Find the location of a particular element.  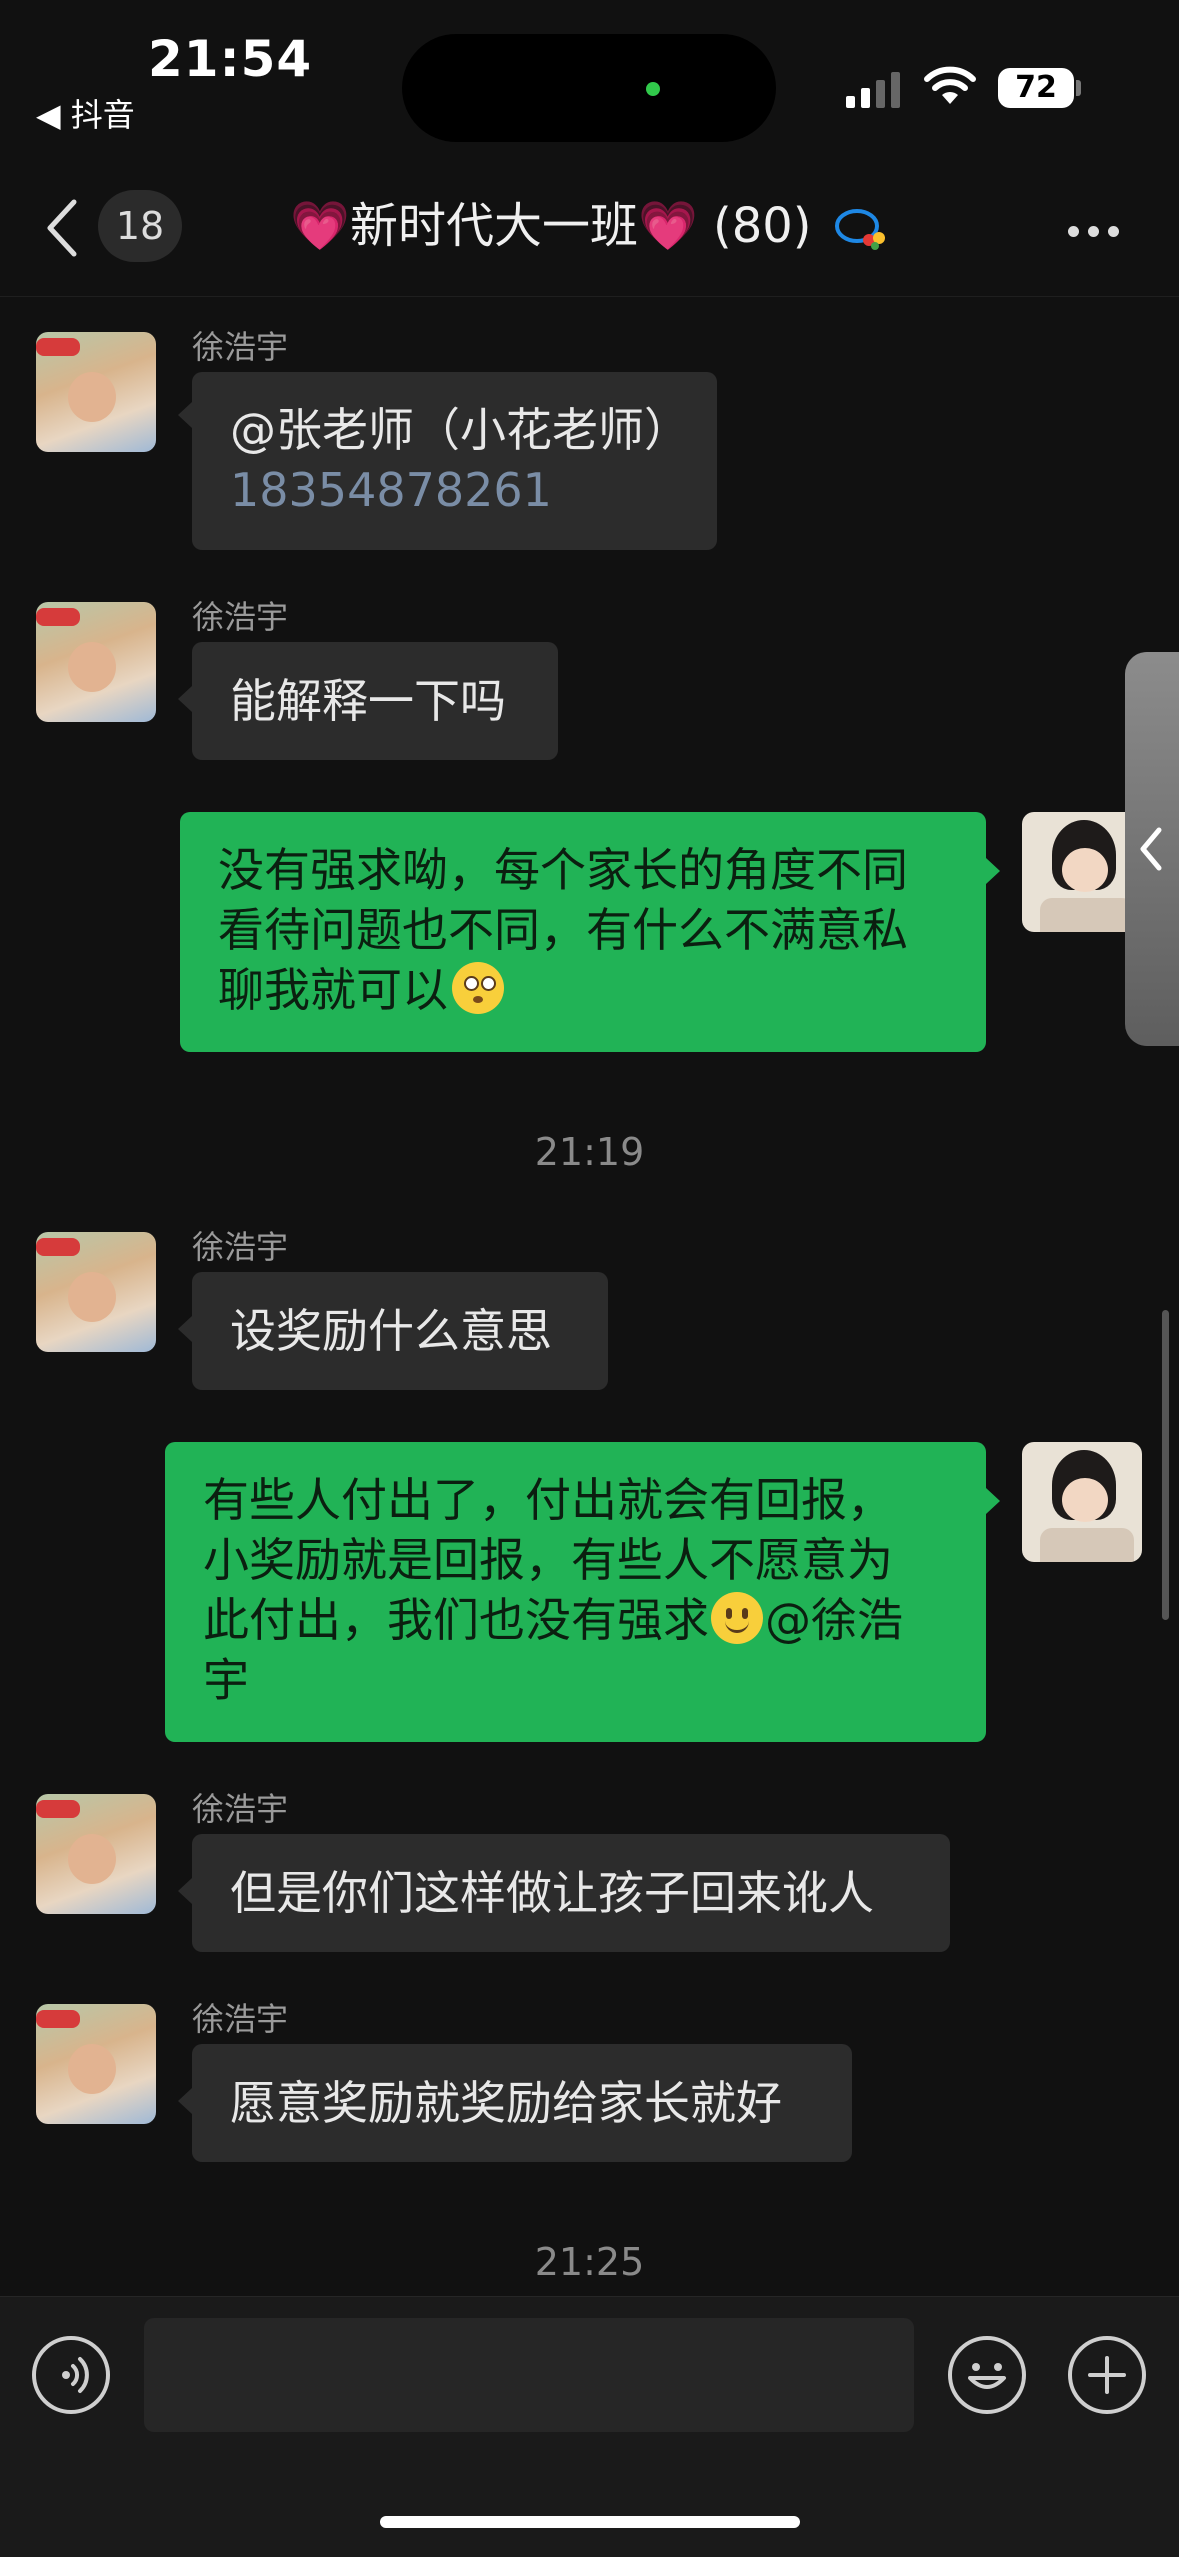

message-bubble: 设奖励什么意思 is located at coordinates (400, 1331).